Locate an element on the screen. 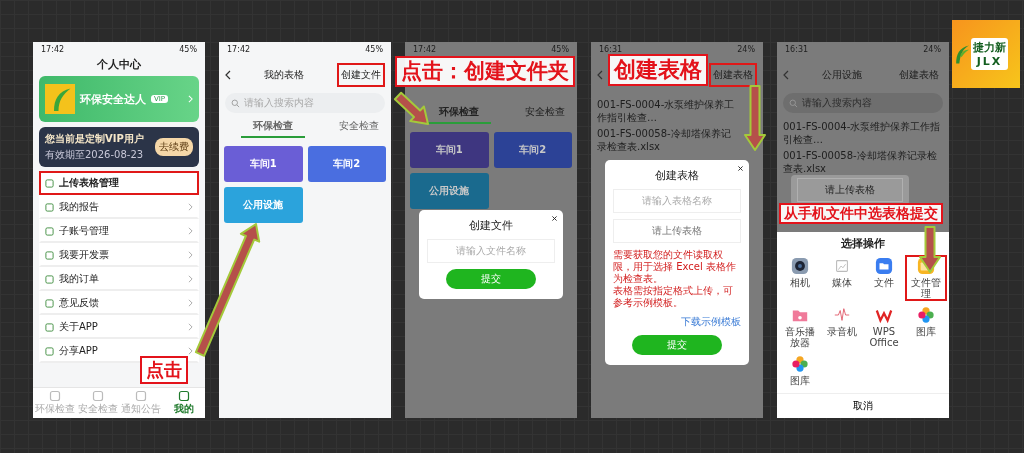 Image resolution: width=1024 pixels, height=453 pixels. menu-item: 我的订单 is located at coordinates (119, 279).